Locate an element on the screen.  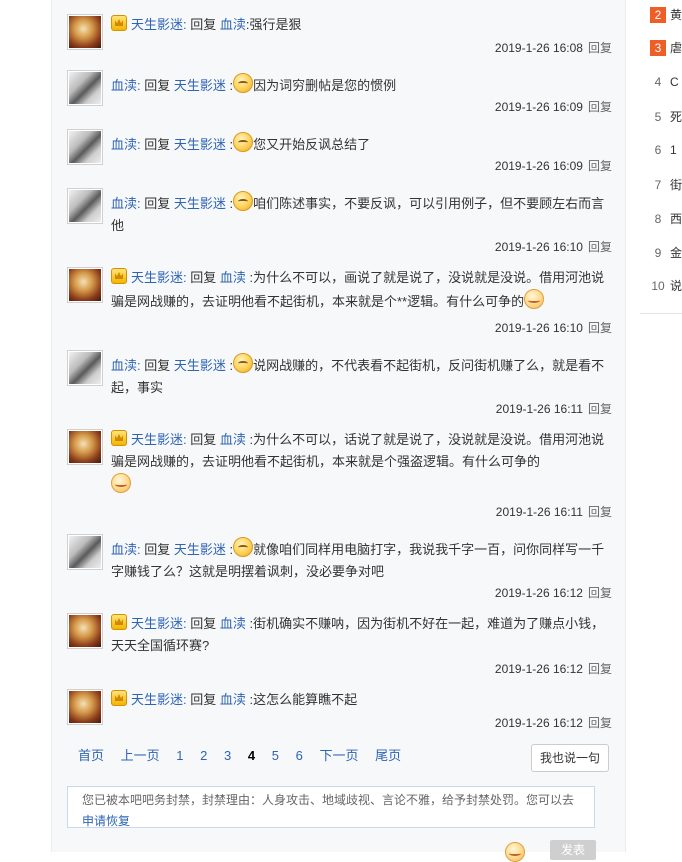
pagination-next: 下一页 is located at coordinates (338, 755).